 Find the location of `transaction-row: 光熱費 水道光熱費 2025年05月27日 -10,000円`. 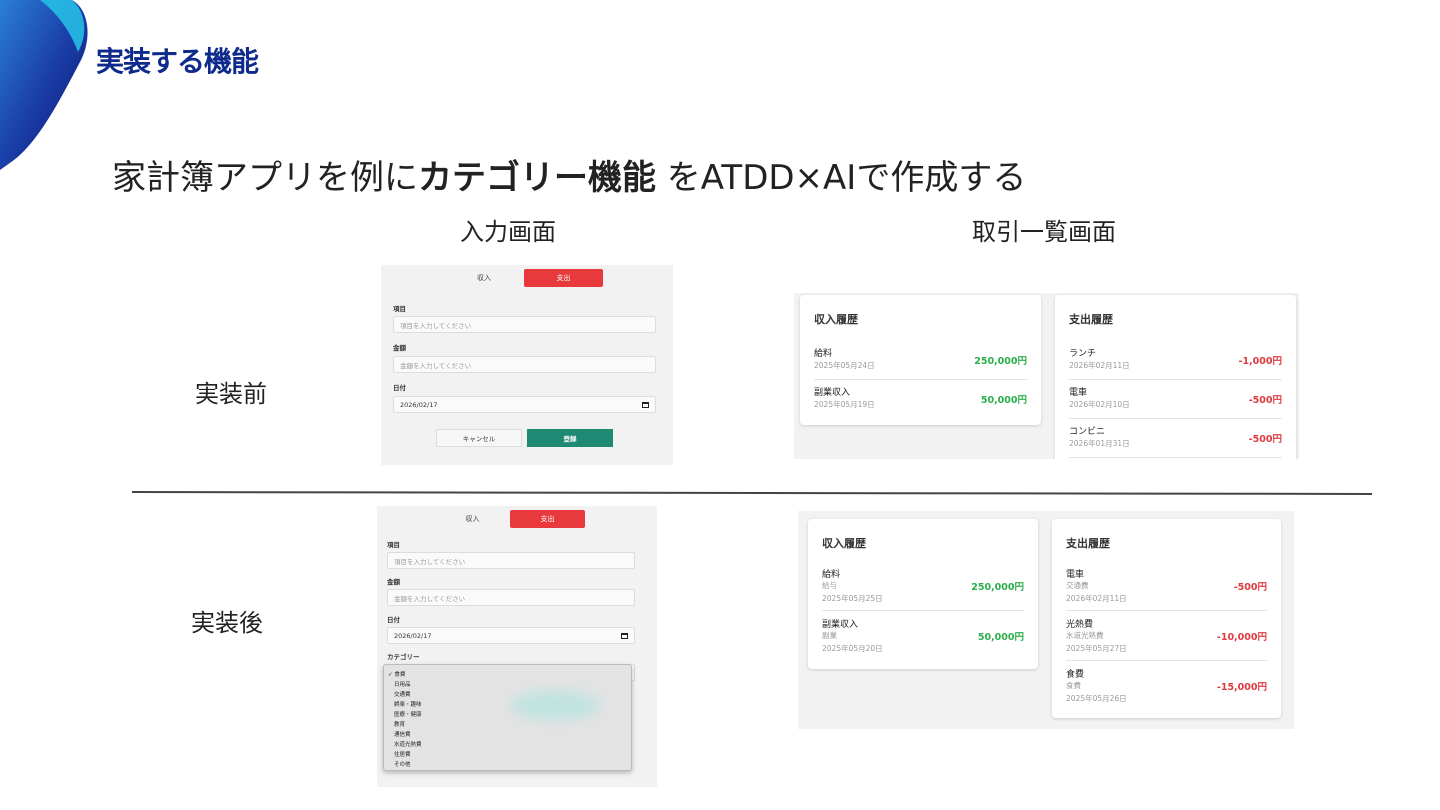

transaction-row: 光熱費 水道光熱費 2025年05月27日 -10,000円 is located at coordinates (1166, 639).